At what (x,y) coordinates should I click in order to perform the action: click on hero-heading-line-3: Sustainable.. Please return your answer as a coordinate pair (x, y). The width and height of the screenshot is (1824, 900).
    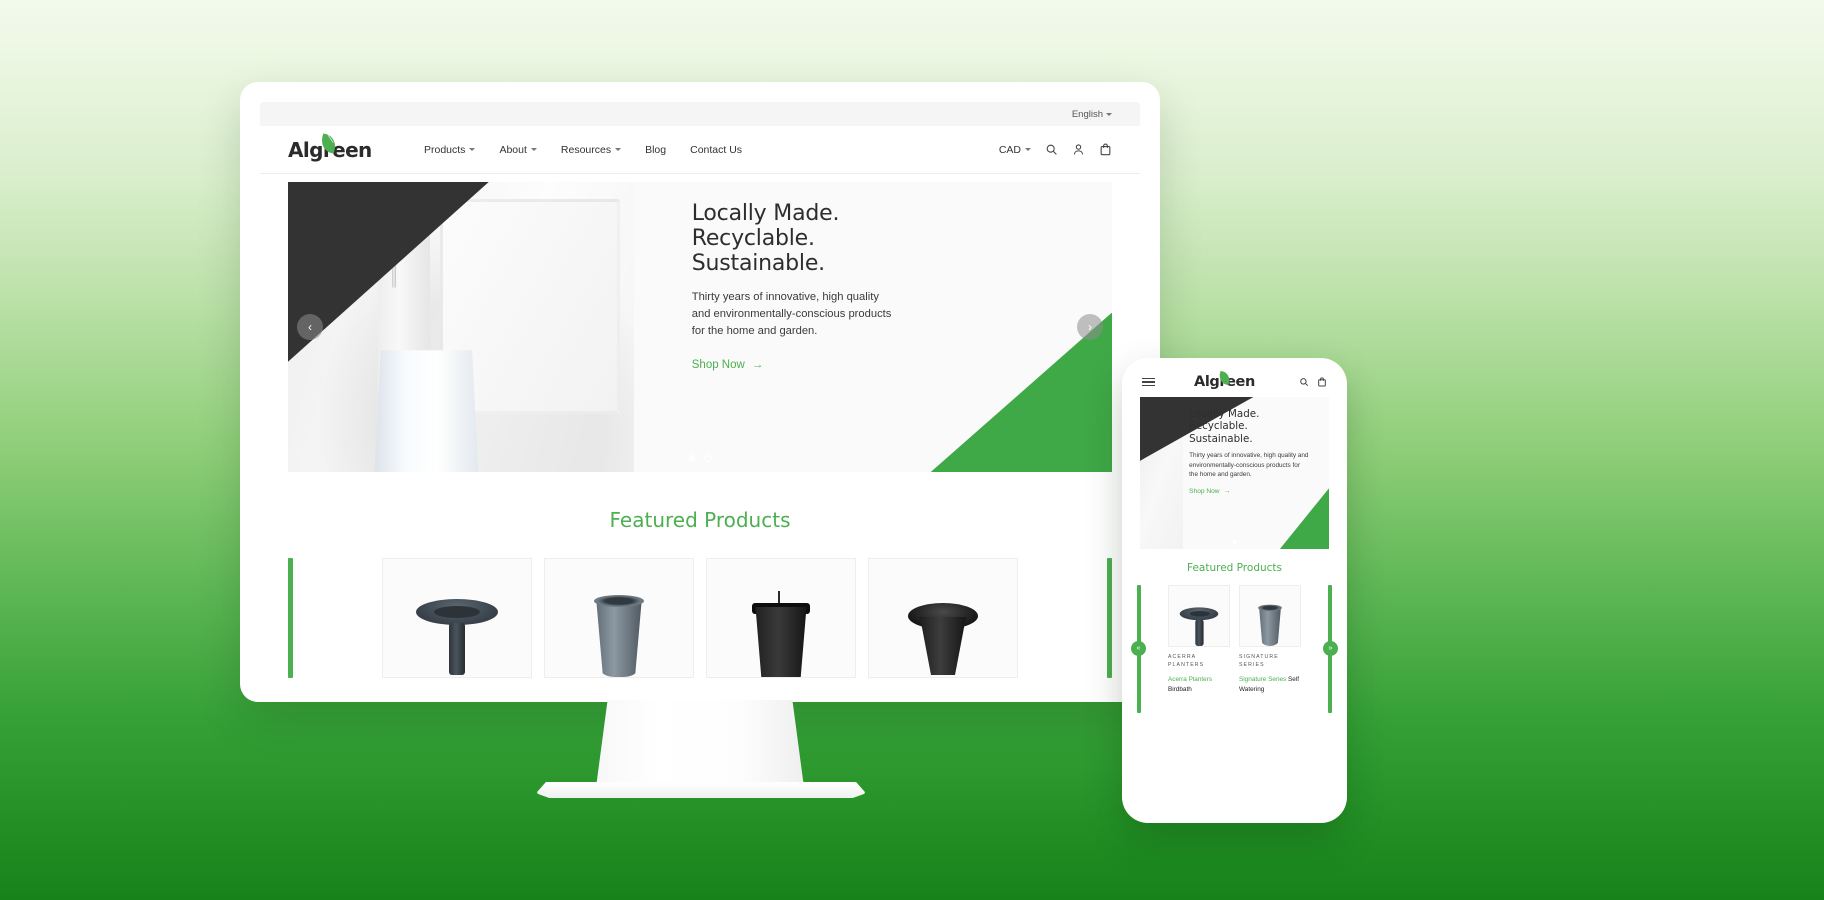
    Looking at the image, I should click on (758, 263).